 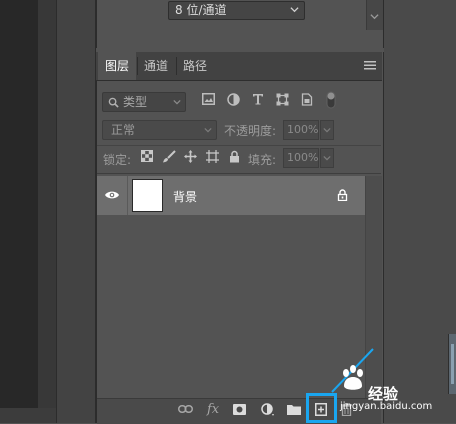 I want to click on status-bar, so click(x=28, y=415).